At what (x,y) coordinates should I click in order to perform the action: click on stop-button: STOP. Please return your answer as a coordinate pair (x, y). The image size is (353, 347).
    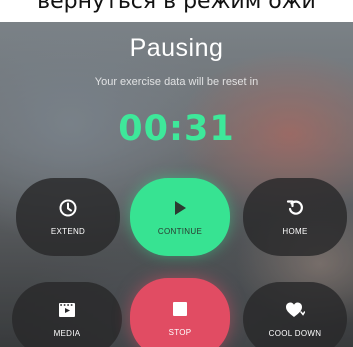
    Looking at the image, I should click on (180, 312).